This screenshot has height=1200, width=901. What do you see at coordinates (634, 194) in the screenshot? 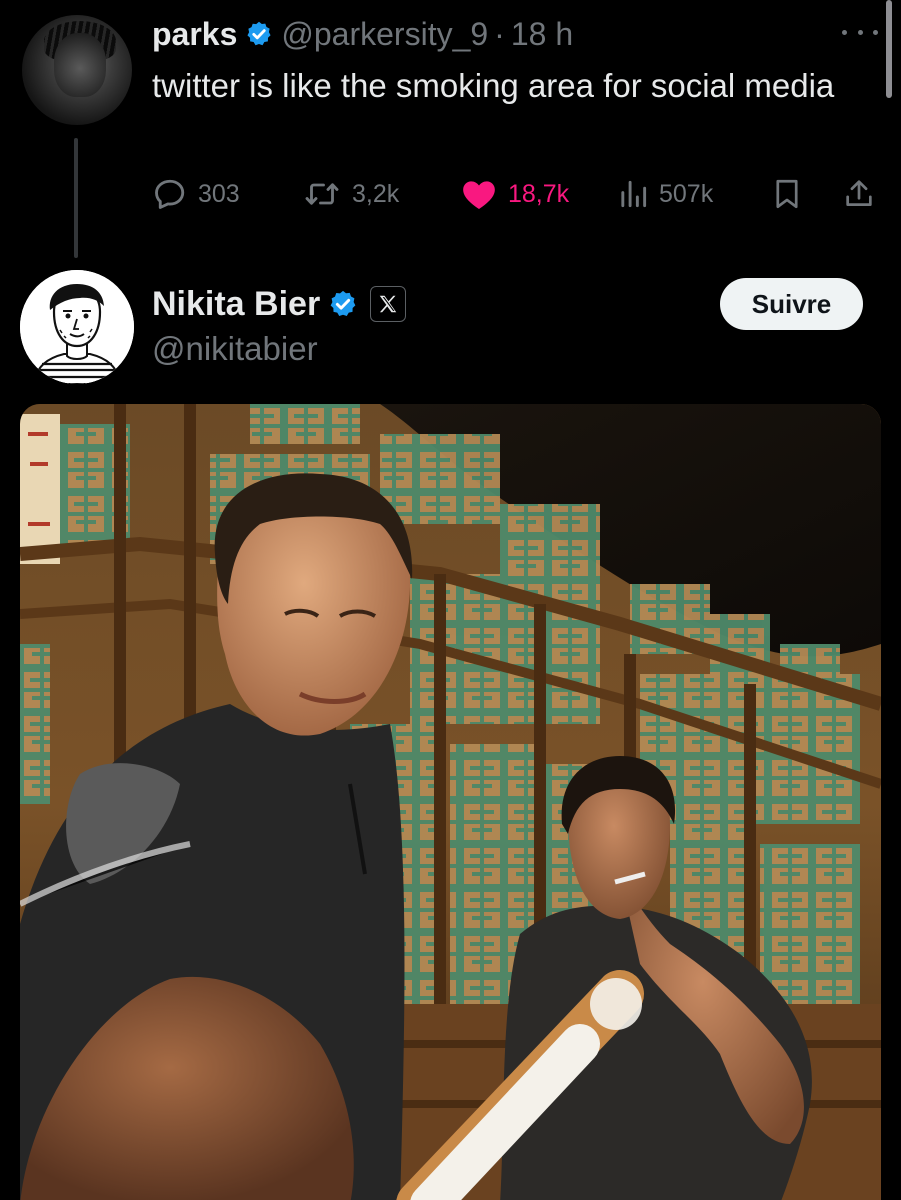
I see `views-icon` at bounding box center [634, 194].